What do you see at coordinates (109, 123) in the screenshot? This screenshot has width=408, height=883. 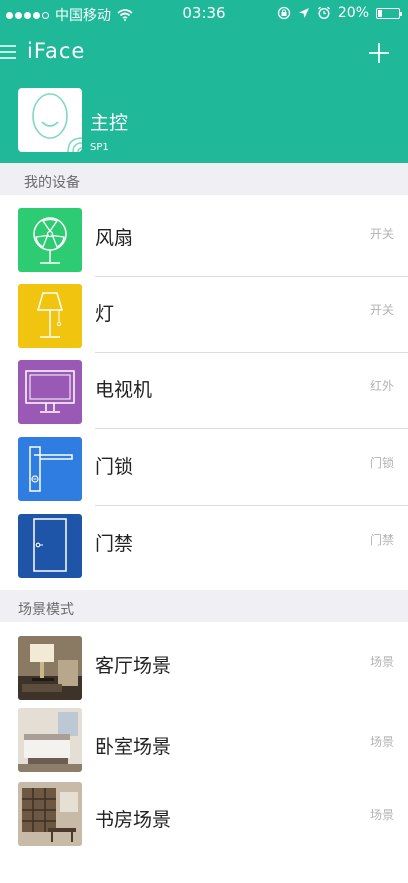 I see `controller-name: 主控` at bounding box center [109, 123].